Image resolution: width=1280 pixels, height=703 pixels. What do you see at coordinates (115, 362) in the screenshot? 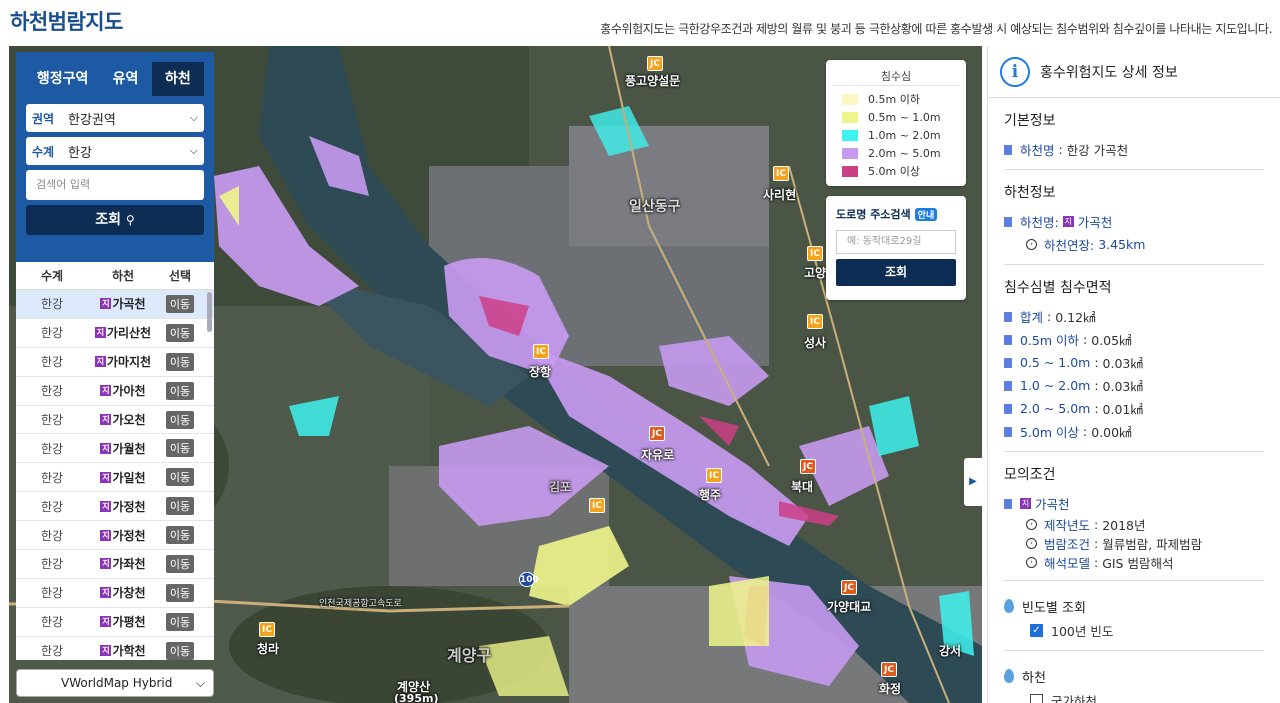
I see `river-row: 한강 지 가마지천 이동` at bounding box center [115, 362].